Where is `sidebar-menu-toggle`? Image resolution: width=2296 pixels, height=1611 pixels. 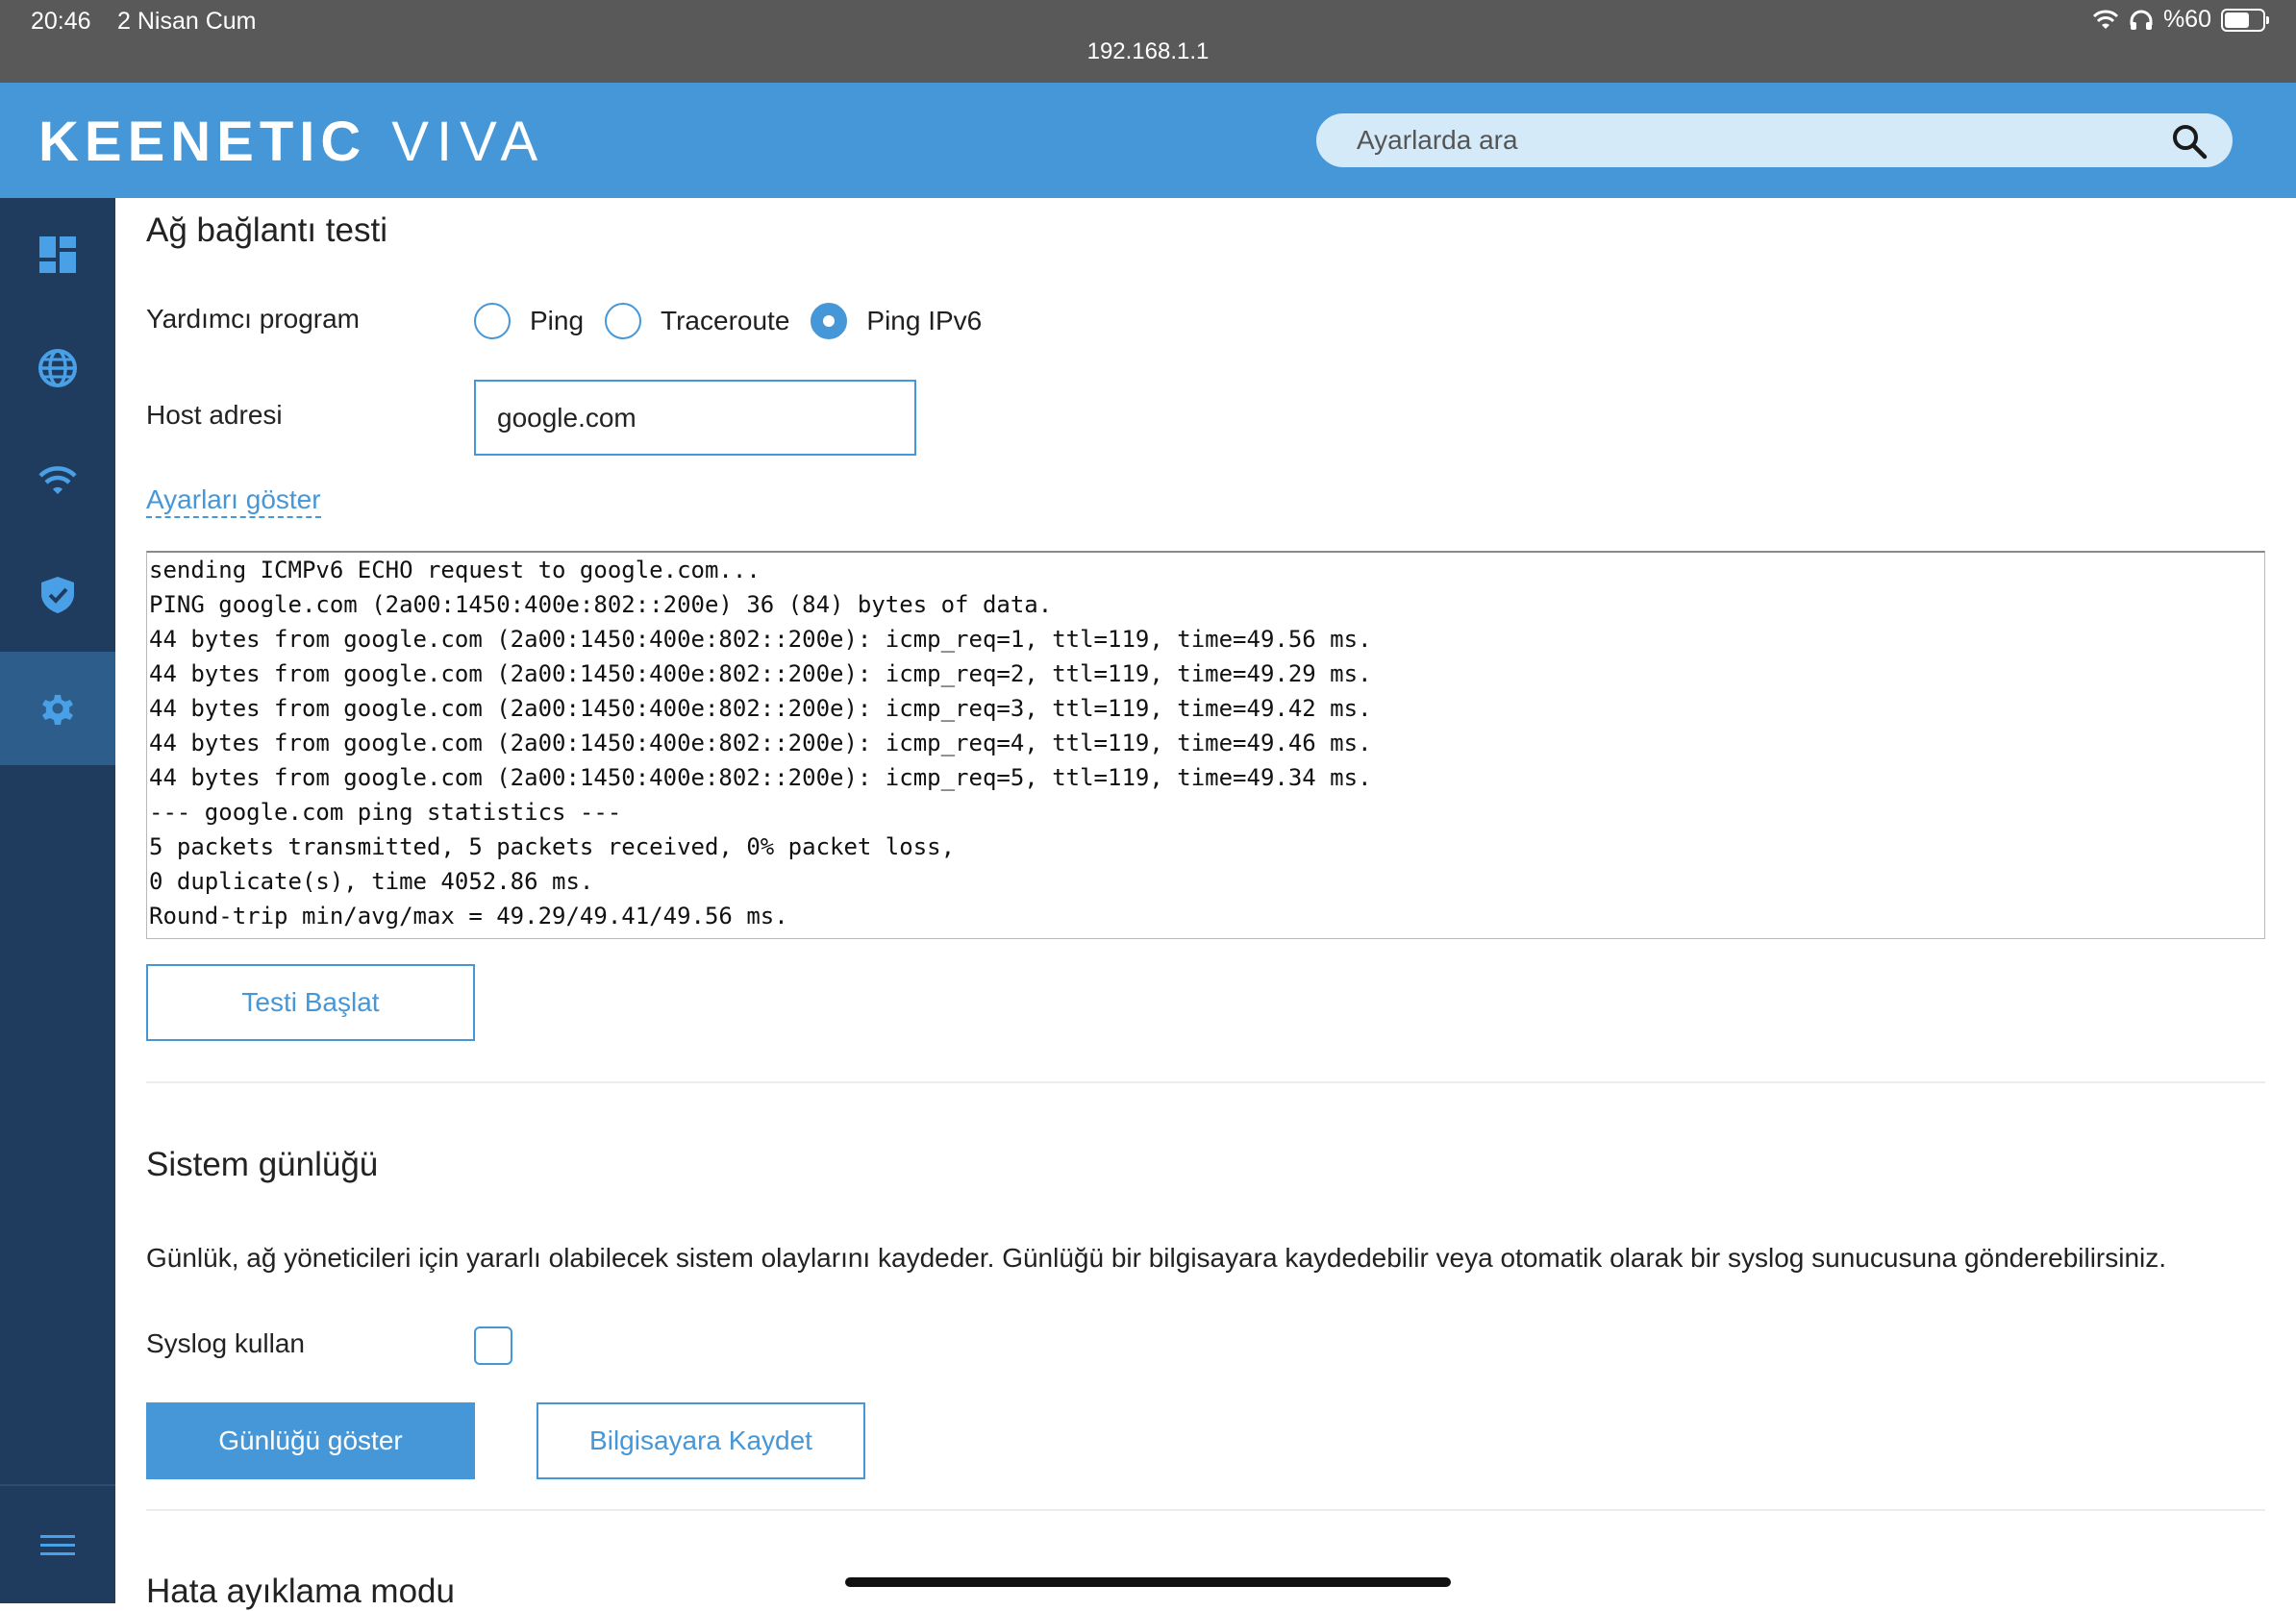 sidebar-menu-toggle is located at coordinates (57, 1544).